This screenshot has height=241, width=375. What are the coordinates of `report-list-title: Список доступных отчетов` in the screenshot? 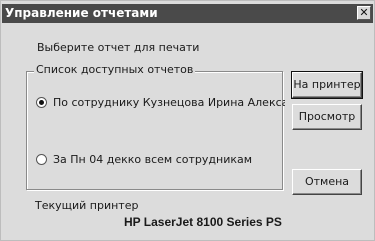 It's located at (115, 69).